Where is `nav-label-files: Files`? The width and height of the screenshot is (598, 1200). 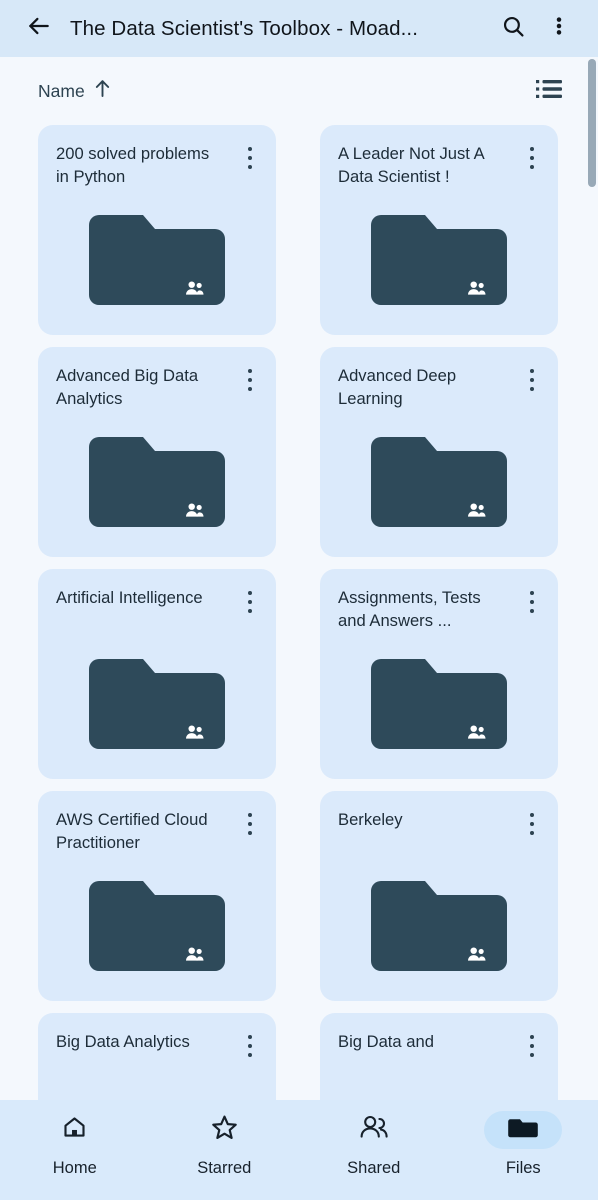 nav-label-files: Files is located at coordinates (523, 1168).